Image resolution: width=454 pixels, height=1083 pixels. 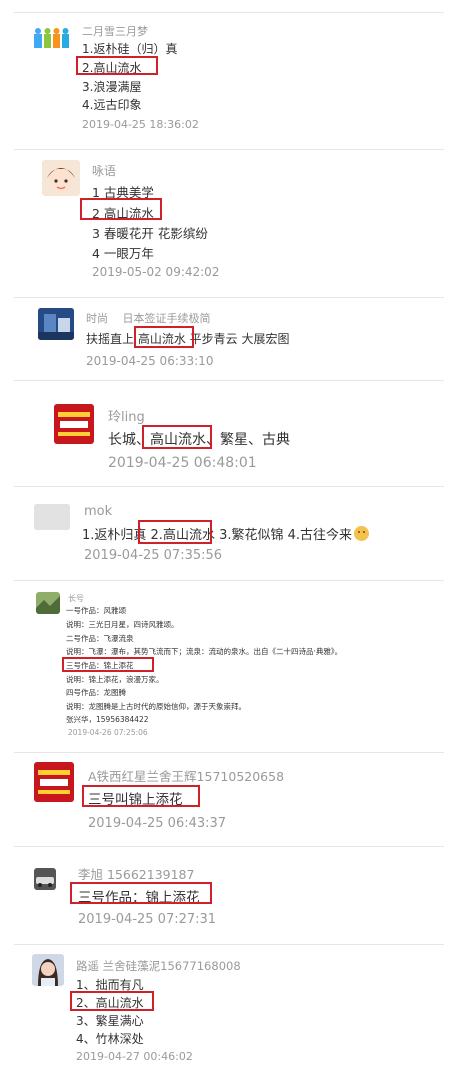 What do you see at coordinates (158, 966) in the screenshot?
I see `commenter-name: 路遥 兰舍硅藻泥15677168008` at bounding box center [158, 966].